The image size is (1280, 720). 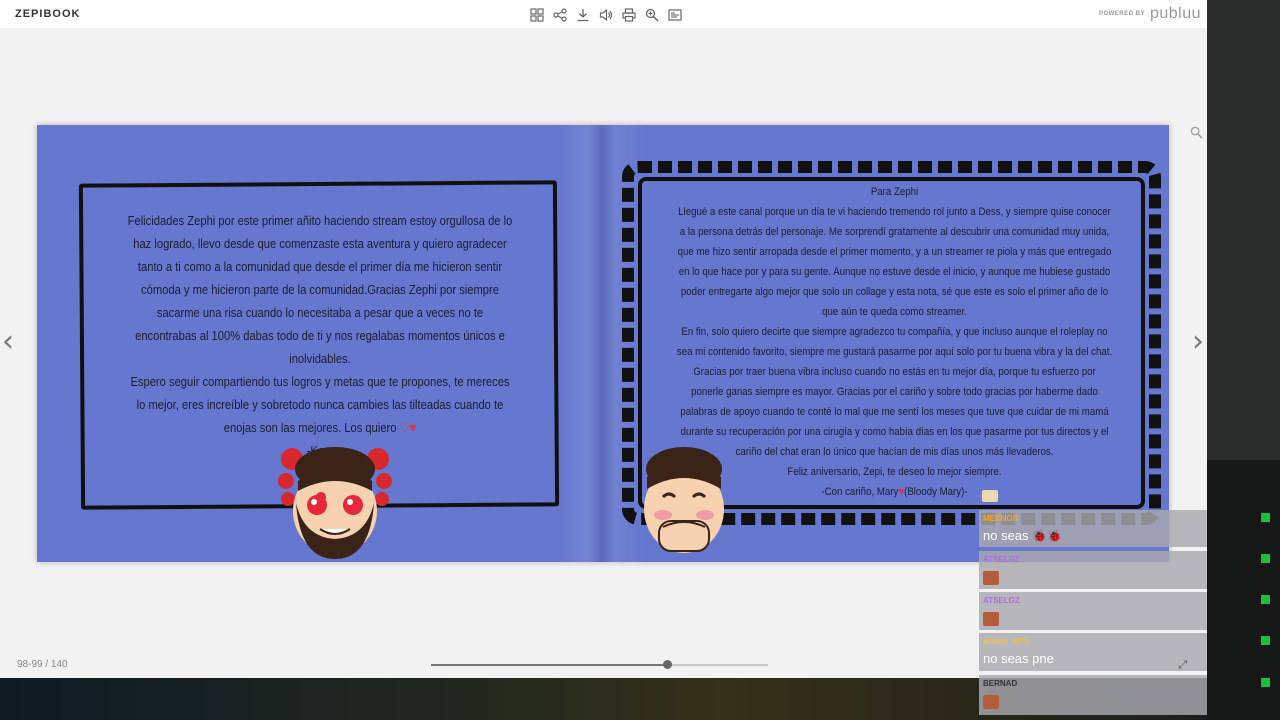 I want to click on shy-avatar-icon, so click(x=684, y=500).